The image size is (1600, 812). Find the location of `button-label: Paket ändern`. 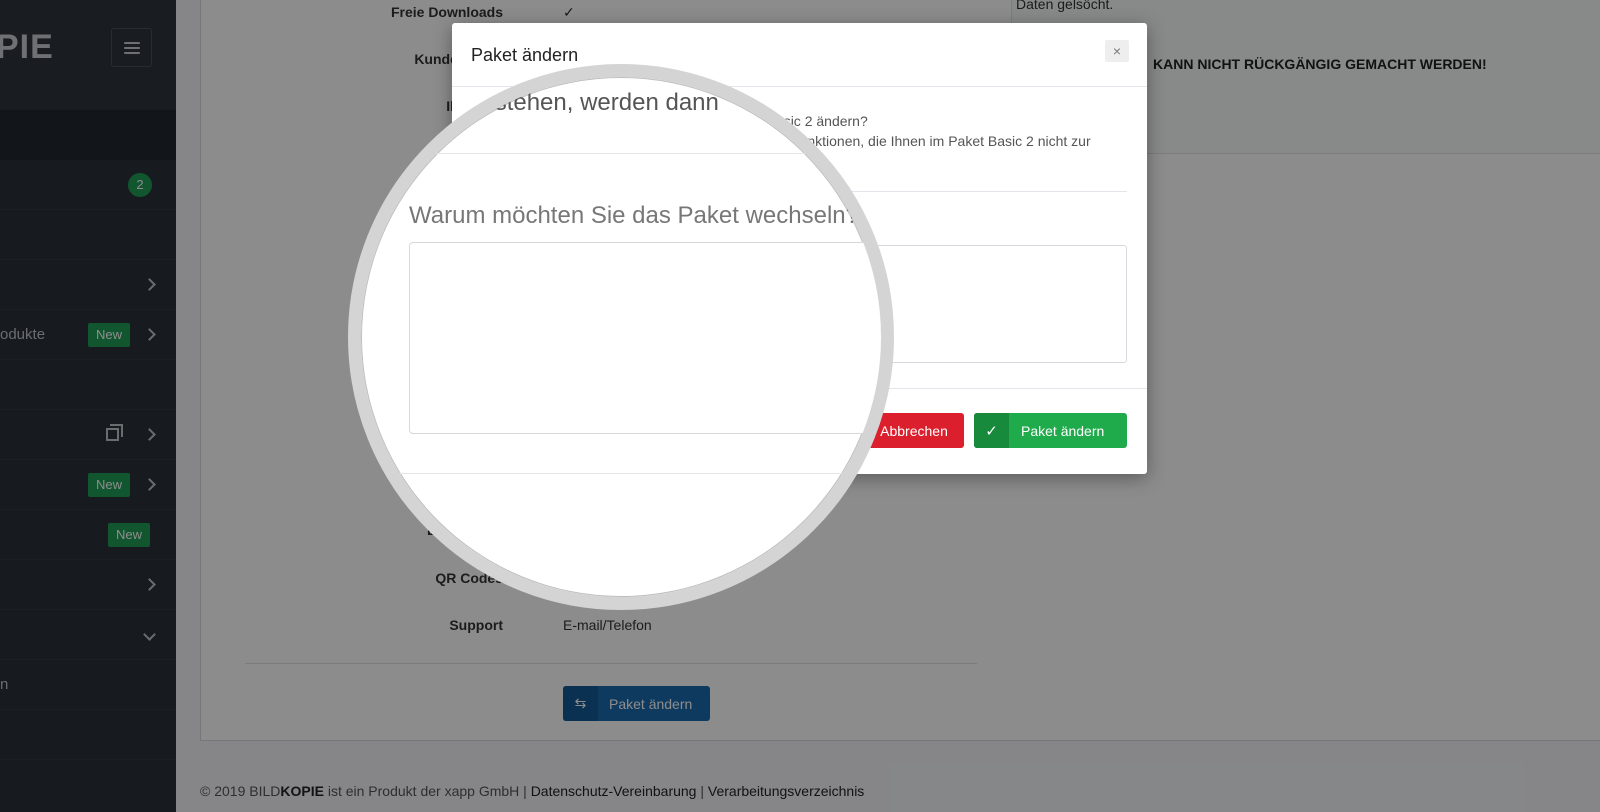

button-label: Paket ändern is located at coordinates (1063, 430).